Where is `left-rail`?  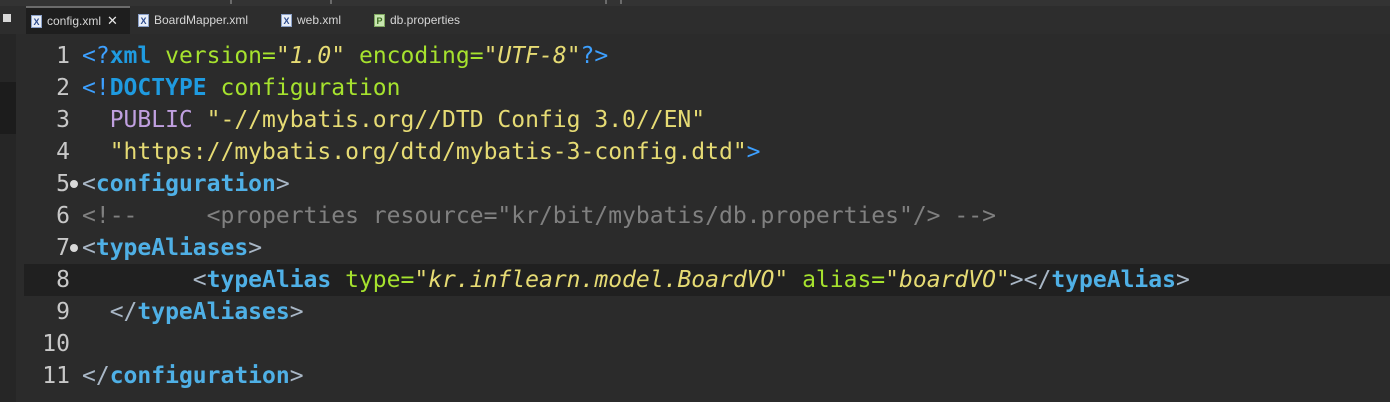 left-rail is located at coordinates (8, 218).